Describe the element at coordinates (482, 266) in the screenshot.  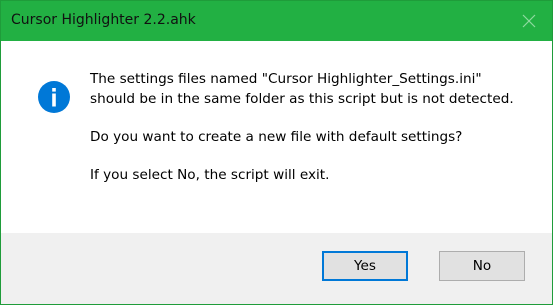
I see `no-button: No` at that location.